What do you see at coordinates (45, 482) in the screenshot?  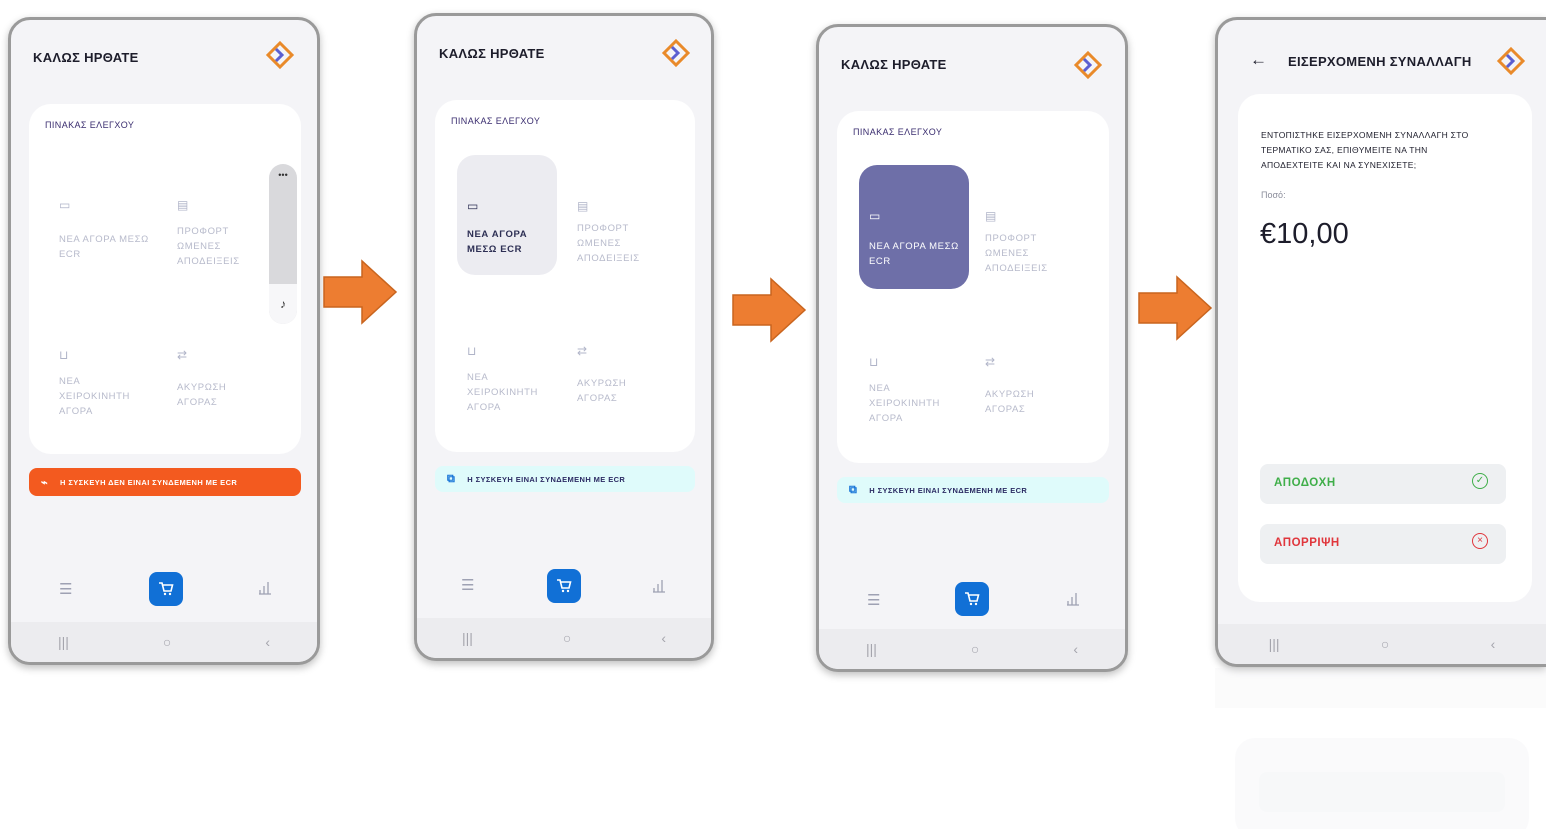 I see `wifi-off-icon: ⌁` at bounding box center [45, 482].